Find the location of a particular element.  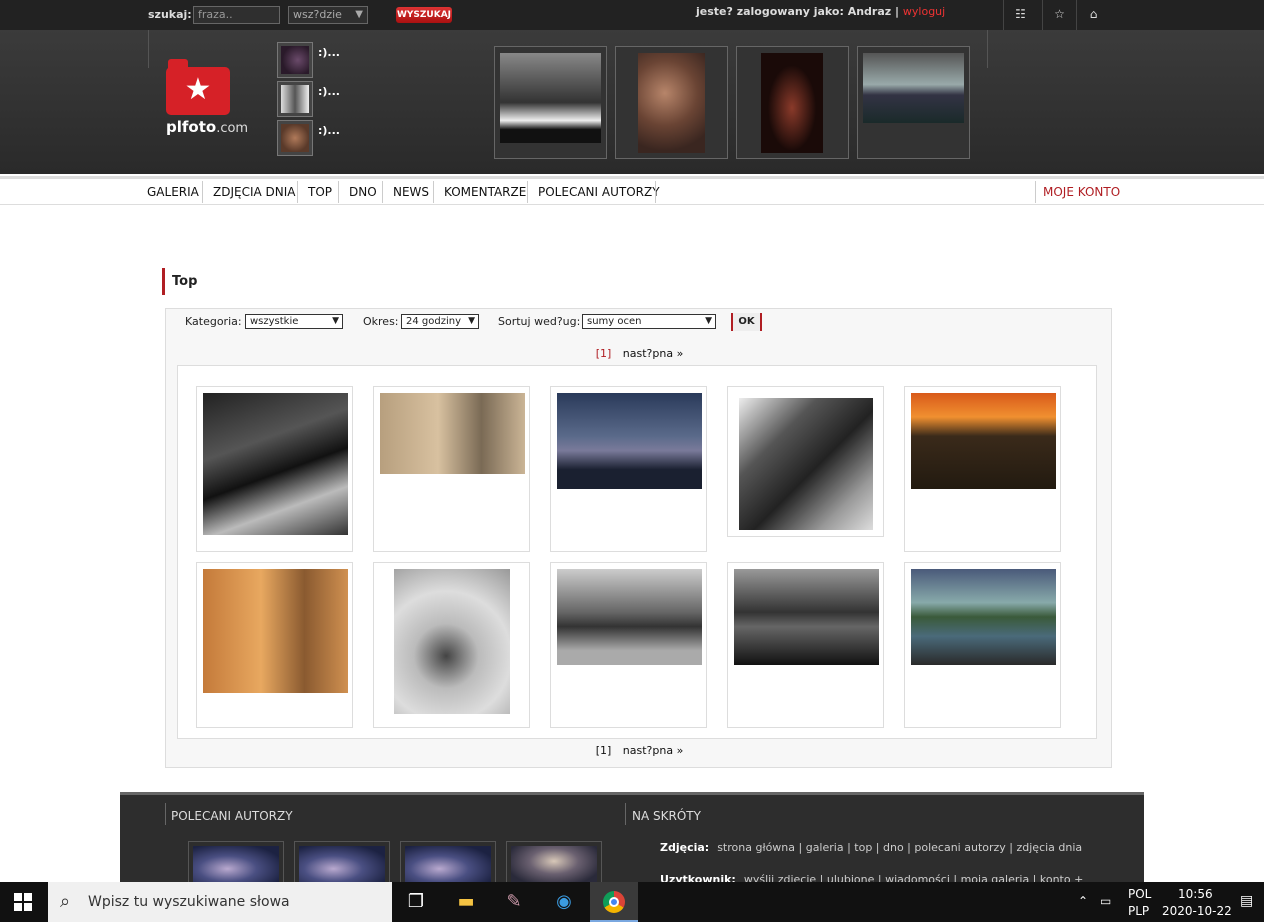

taskbar-search-placeholder: Wpisz tu wyszukiwane słowa is located at coordinates (189, 902).